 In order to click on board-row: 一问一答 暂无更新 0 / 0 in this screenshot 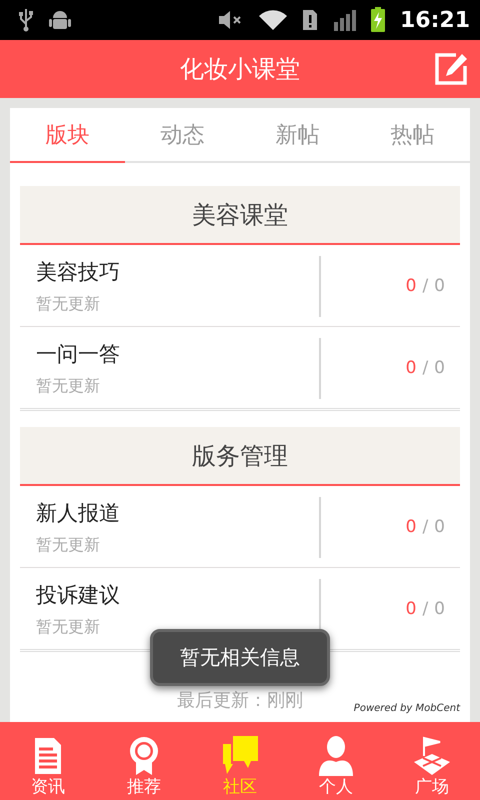, I will do `click(240, 367)`.